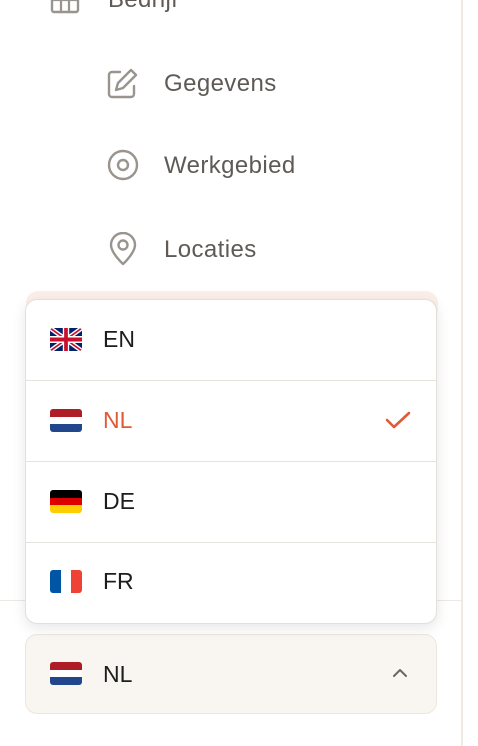 The height and width of the screenshot is (746, 478). I want to click on sidebar-border, so click(462, 373).